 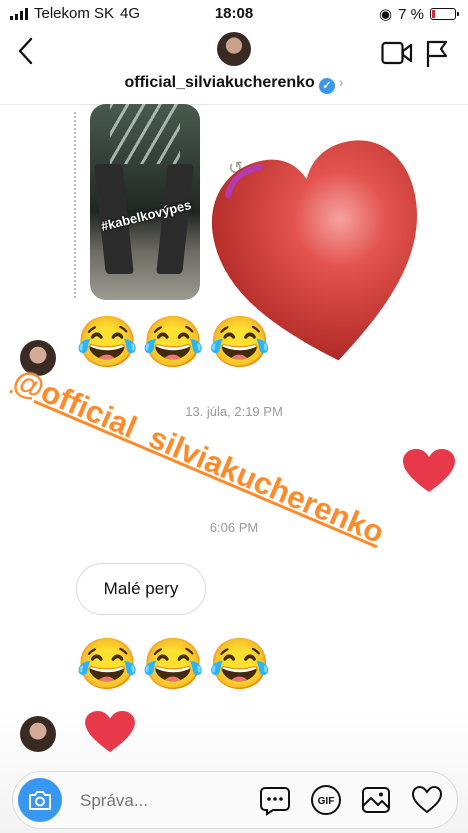 I want to click on battery-percent: 7 %, so click(x=411, y=14).